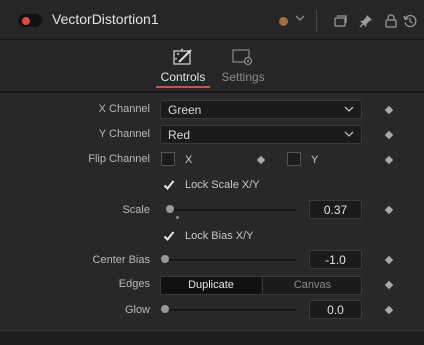 This screenshot has height=345, width=424. I want to click on y-channel-value: Red, so click(179, 135).